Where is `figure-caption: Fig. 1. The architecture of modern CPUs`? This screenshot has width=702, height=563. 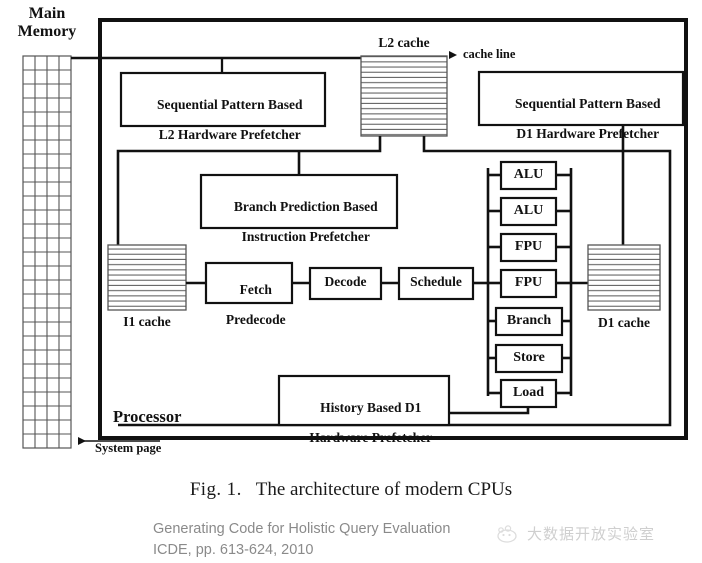
figure-caption: Fig. 1. The architecture of modern CPUs is located at coordinates (351, 490).